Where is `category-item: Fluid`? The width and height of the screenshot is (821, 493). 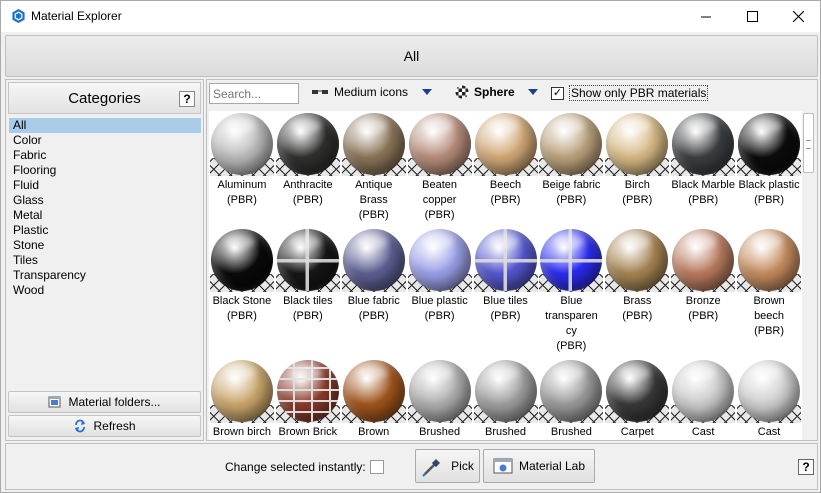 category-item: Fluid is located at coordinates (105, 185).